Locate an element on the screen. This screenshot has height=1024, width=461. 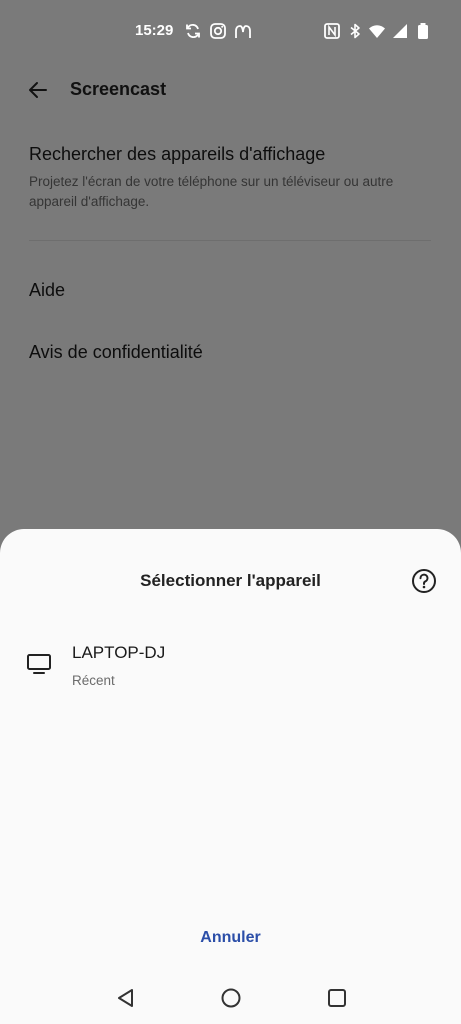
mcdonalds-icon is located at coordinates (243, 31).